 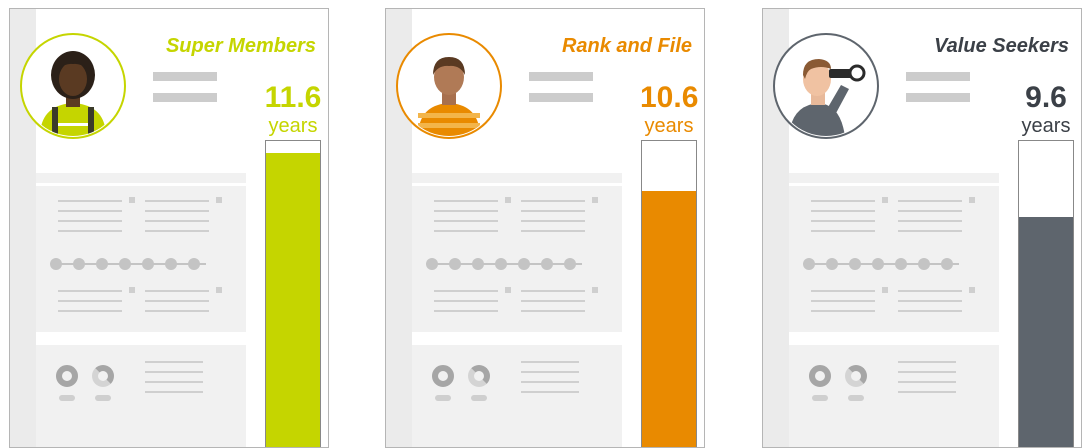 What do you see at coordinates (626, 46) in the screenshot?
I see `segment-title: Rank and File` at bounding box center [626, 46].